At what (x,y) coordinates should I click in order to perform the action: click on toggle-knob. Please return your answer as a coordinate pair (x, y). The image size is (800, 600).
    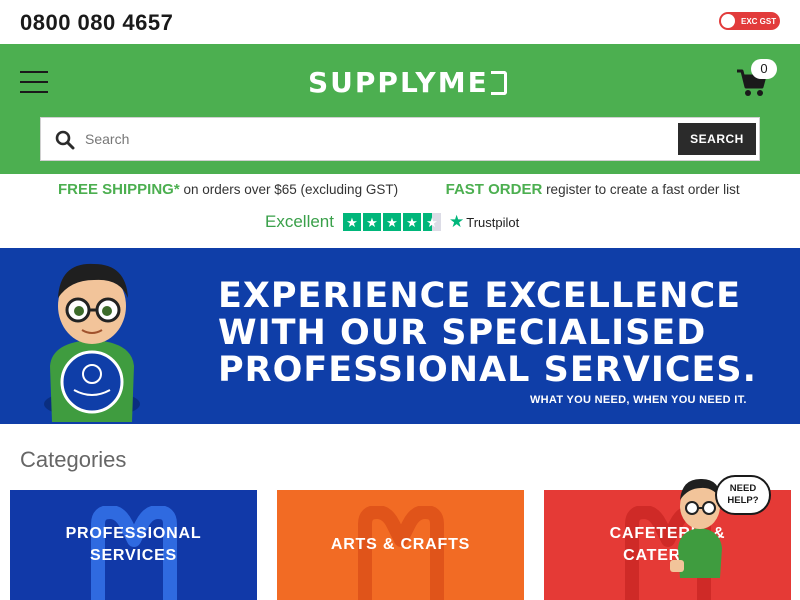
    Looking at the image, I should click on (728, 21).